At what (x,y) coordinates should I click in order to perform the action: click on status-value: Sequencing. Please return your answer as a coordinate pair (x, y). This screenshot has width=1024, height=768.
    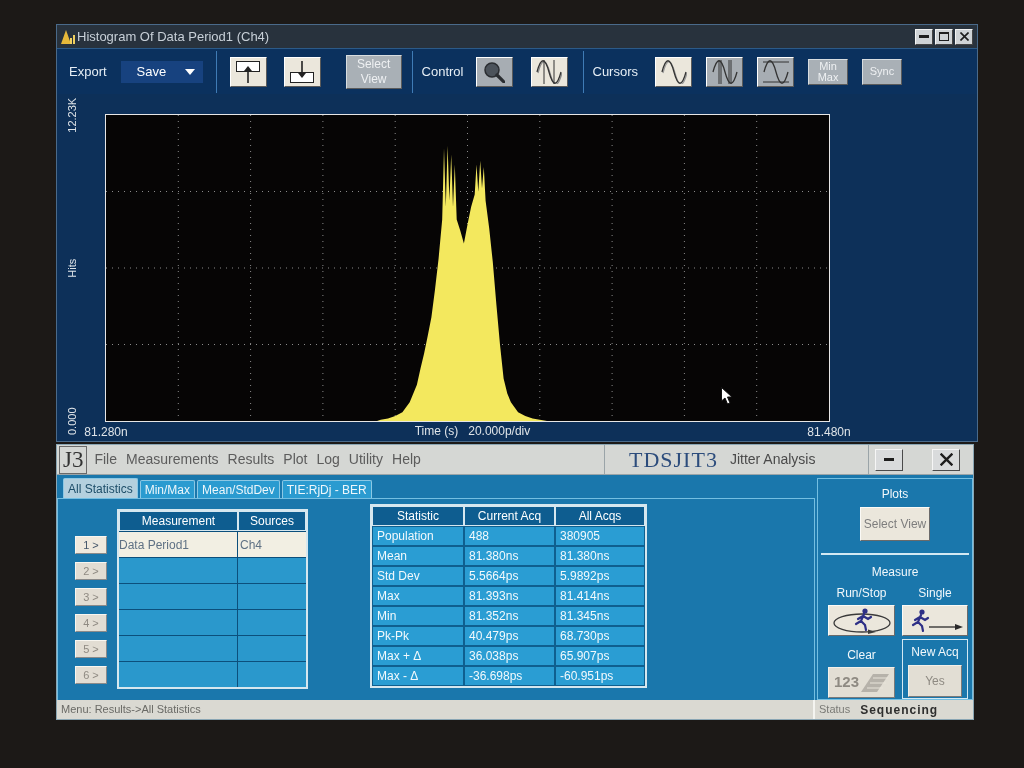
    Looking at the image, I should click on (899, 710).